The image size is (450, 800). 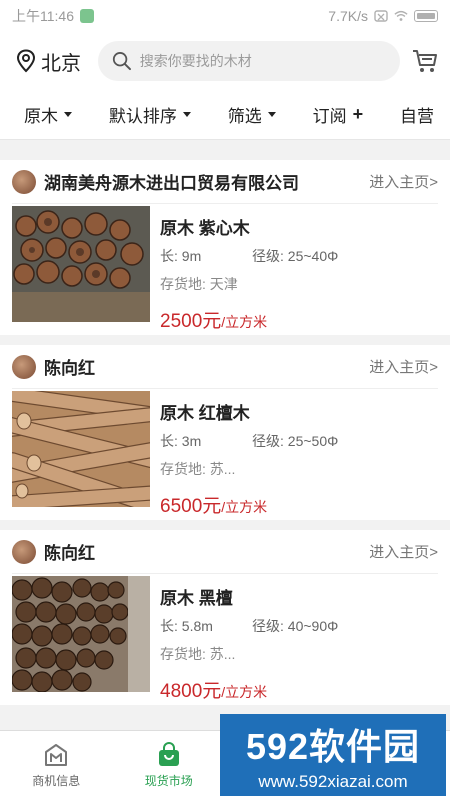 I want to click on listing-wood: 紫心木, so click(x=224, y=228).